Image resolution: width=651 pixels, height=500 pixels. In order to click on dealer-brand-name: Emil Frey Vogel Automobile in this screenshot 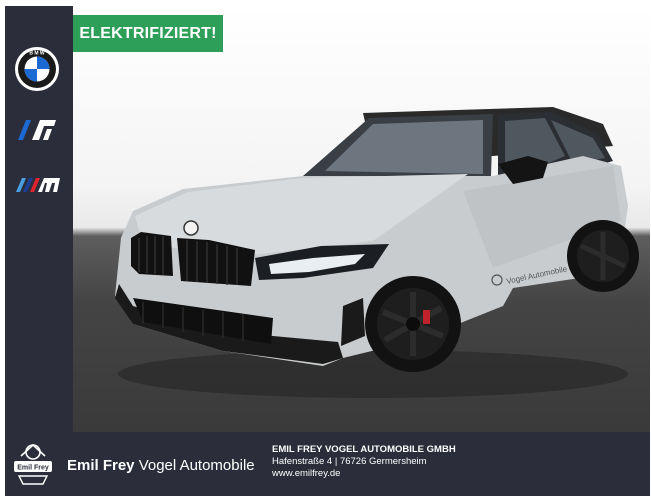, I will do `click(161, 465)`.